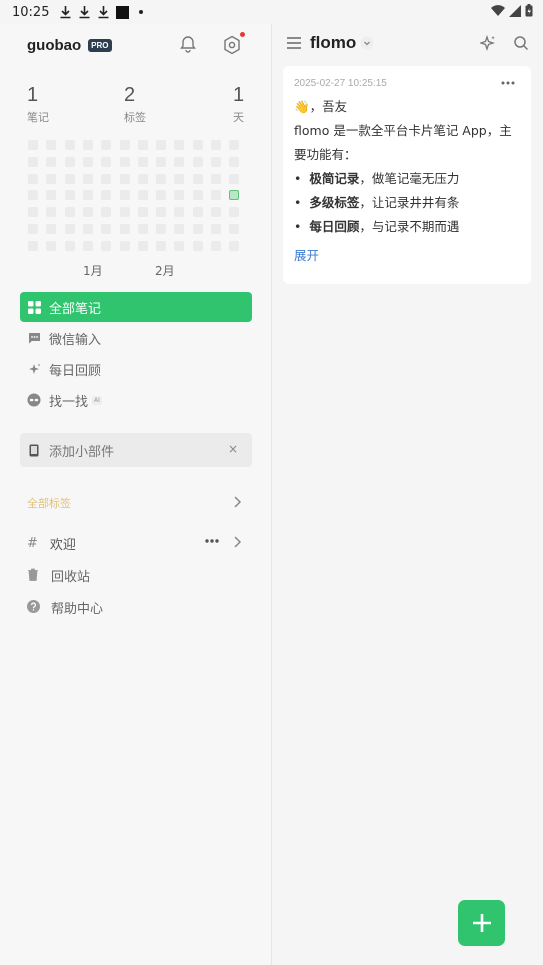 The height and width of the screenshot is (965, 543). What do you see at coordinates (137, 543) in the screenshot?
I see `tag-item: # 欢迎` at bounding box center [137, 543].